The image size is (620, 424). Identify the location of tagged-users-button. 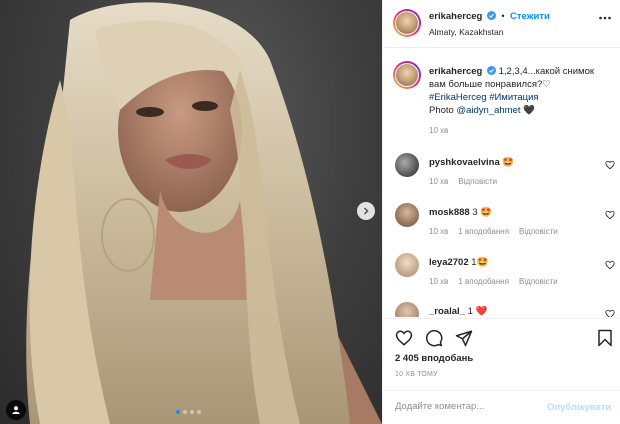
(16, 410).